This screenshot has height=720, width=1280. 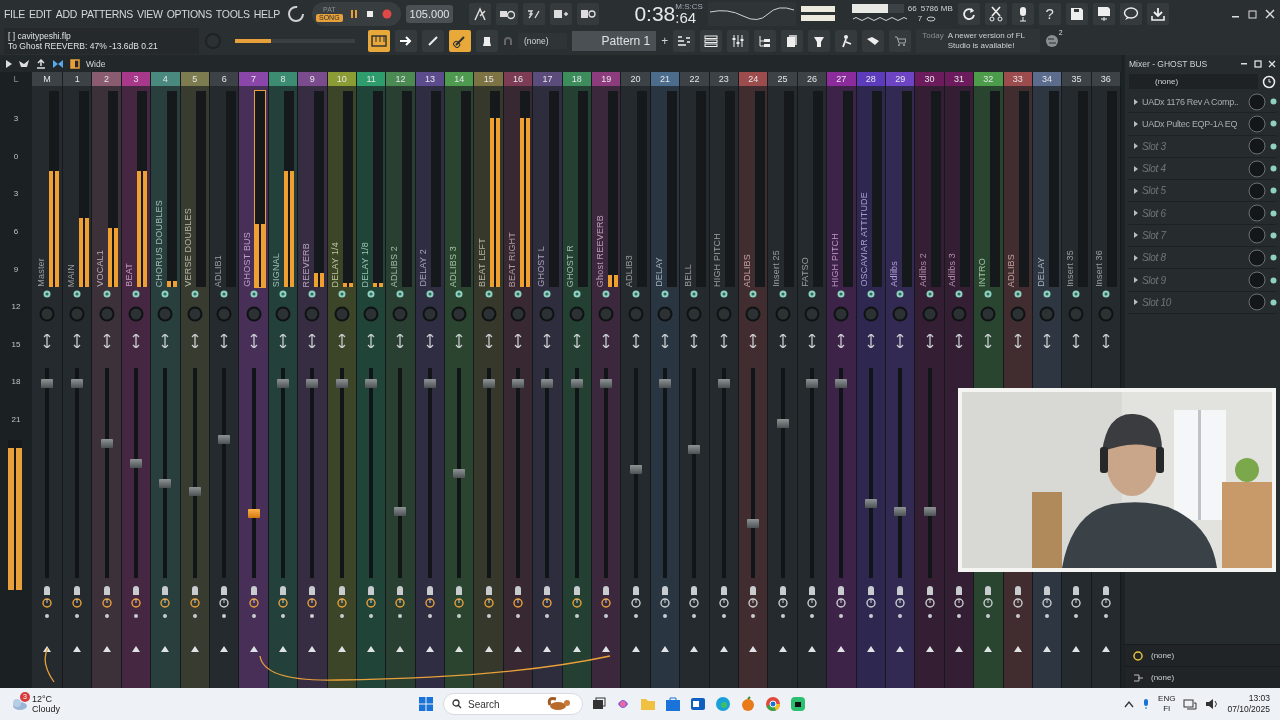 What do you see at coordinates (342, 387) in the screenshot?
I see `mixer-strip: DELAY 1/4` at bounding box center [342, 387].